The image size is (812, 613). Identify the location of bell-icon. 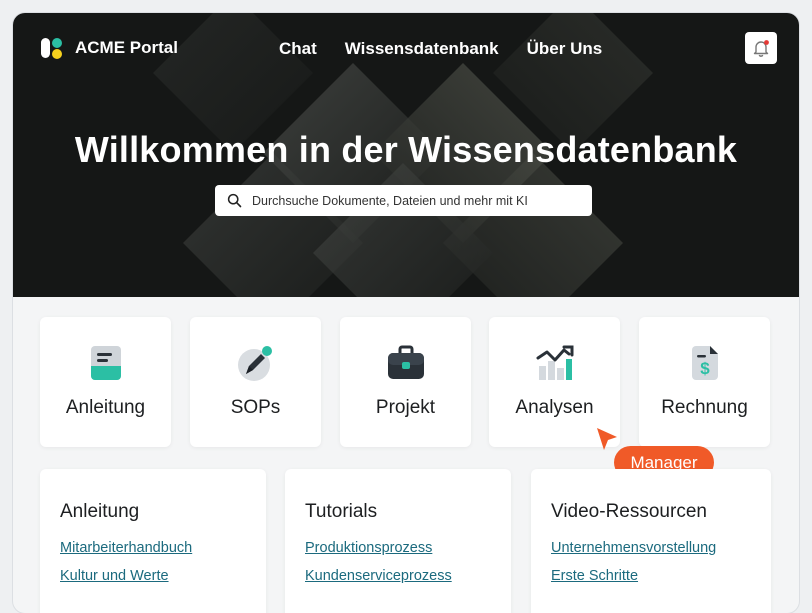
(761, 48).